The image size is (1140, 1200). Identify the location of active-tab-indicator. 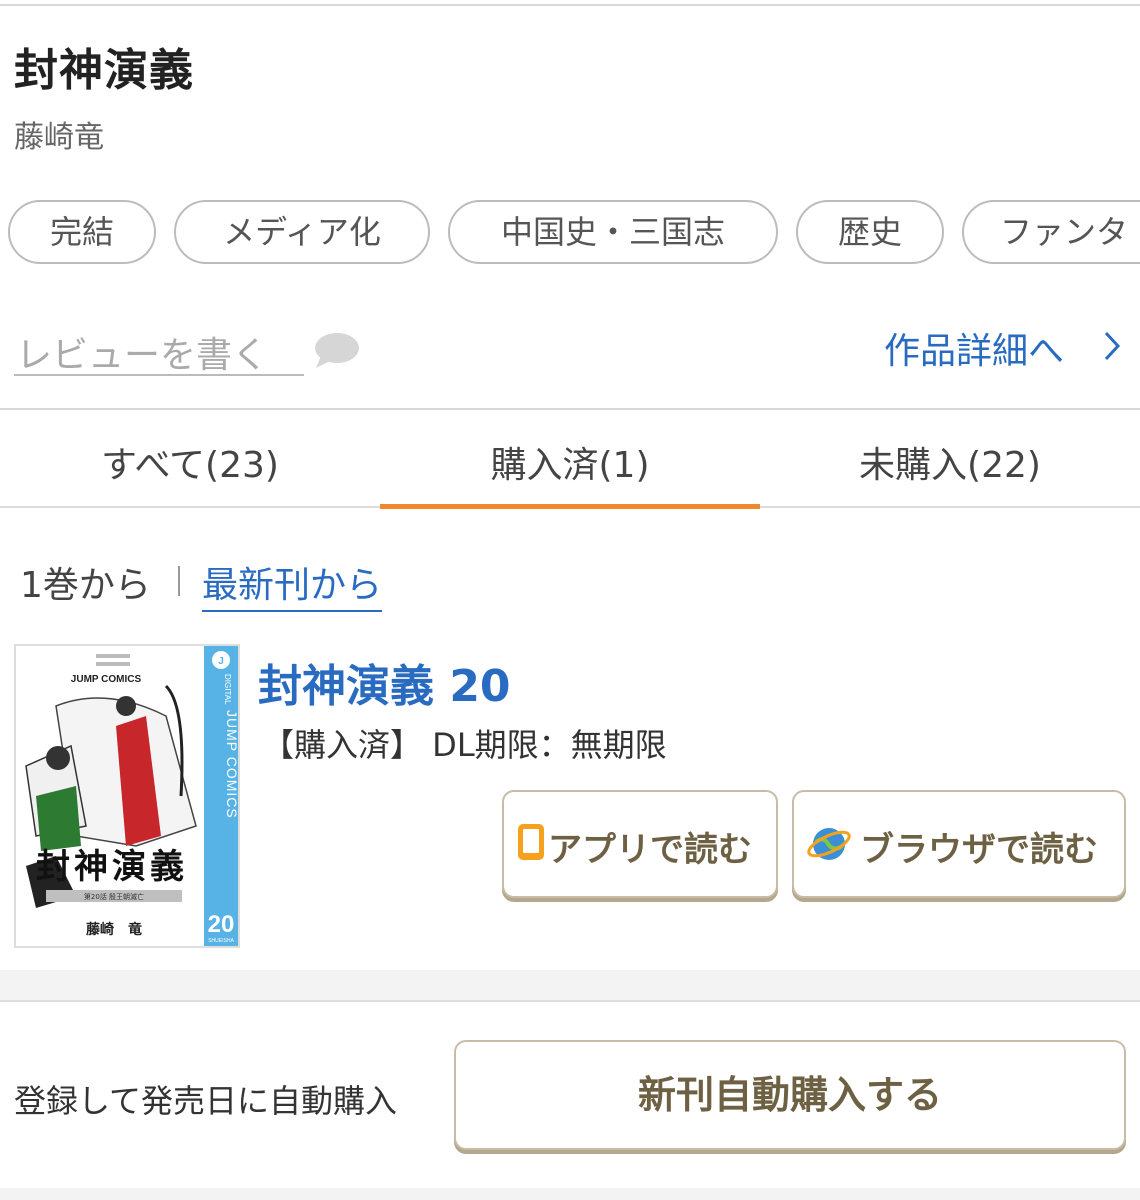
(570, 506).